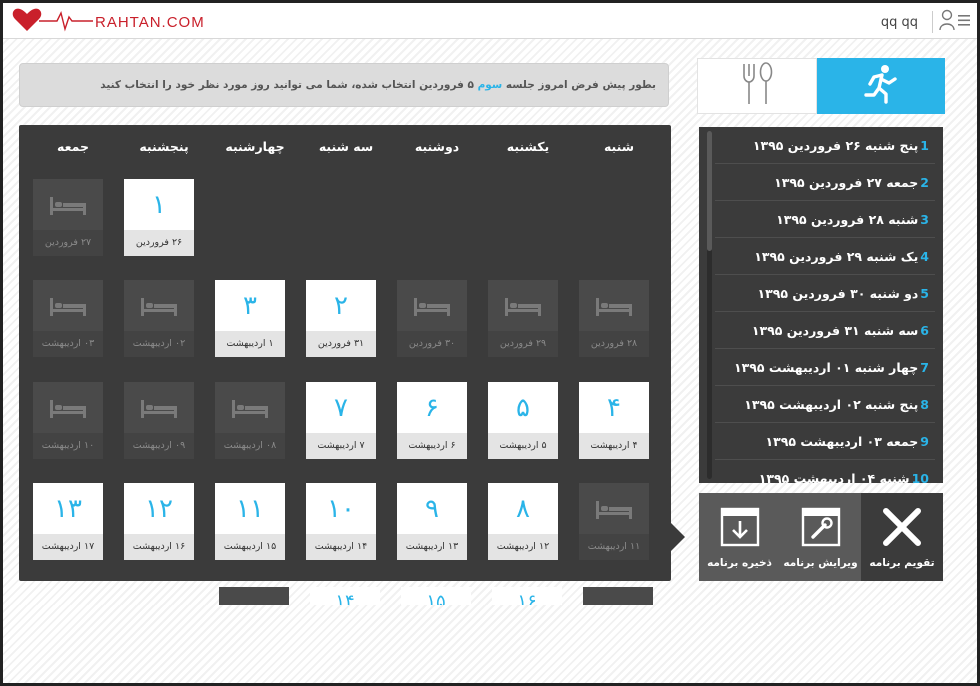 This screenshot has height=686, width=980. Describe the element at coordinates (709, 191) in the screenshot. I see `scrollbar-thumb` at that location.